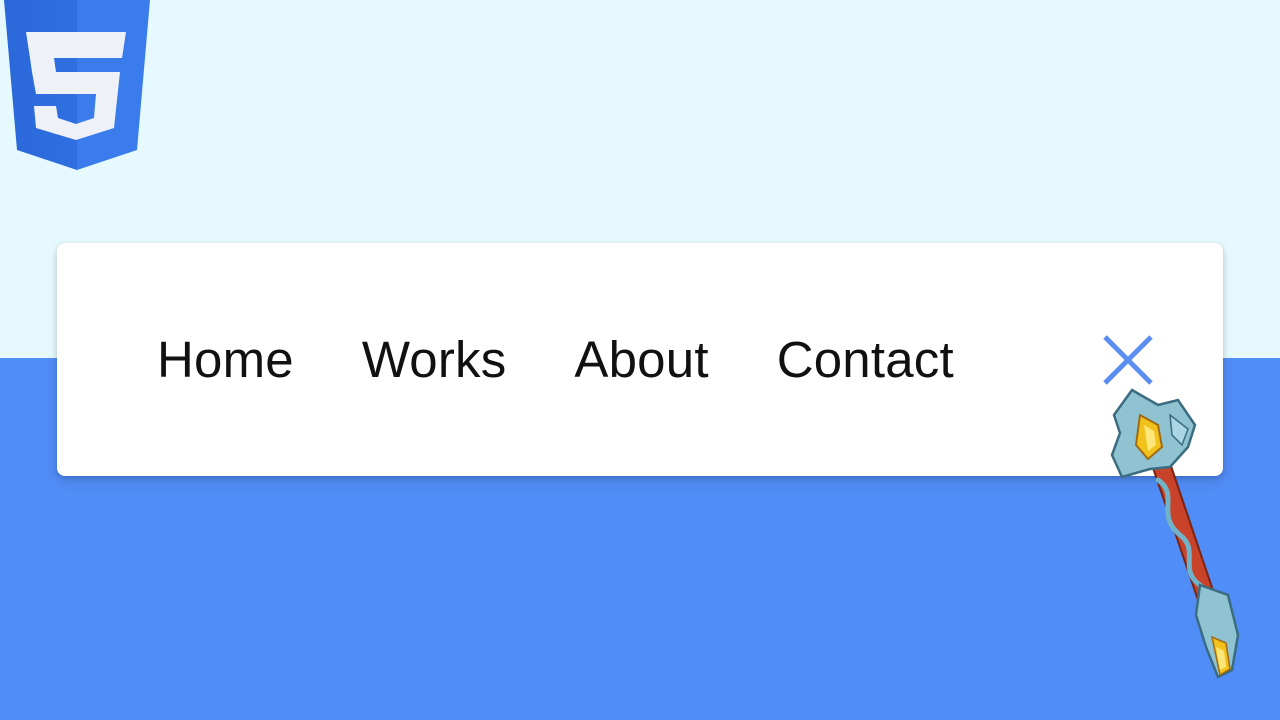  I want to click on close-icon, so click(1128, 360).